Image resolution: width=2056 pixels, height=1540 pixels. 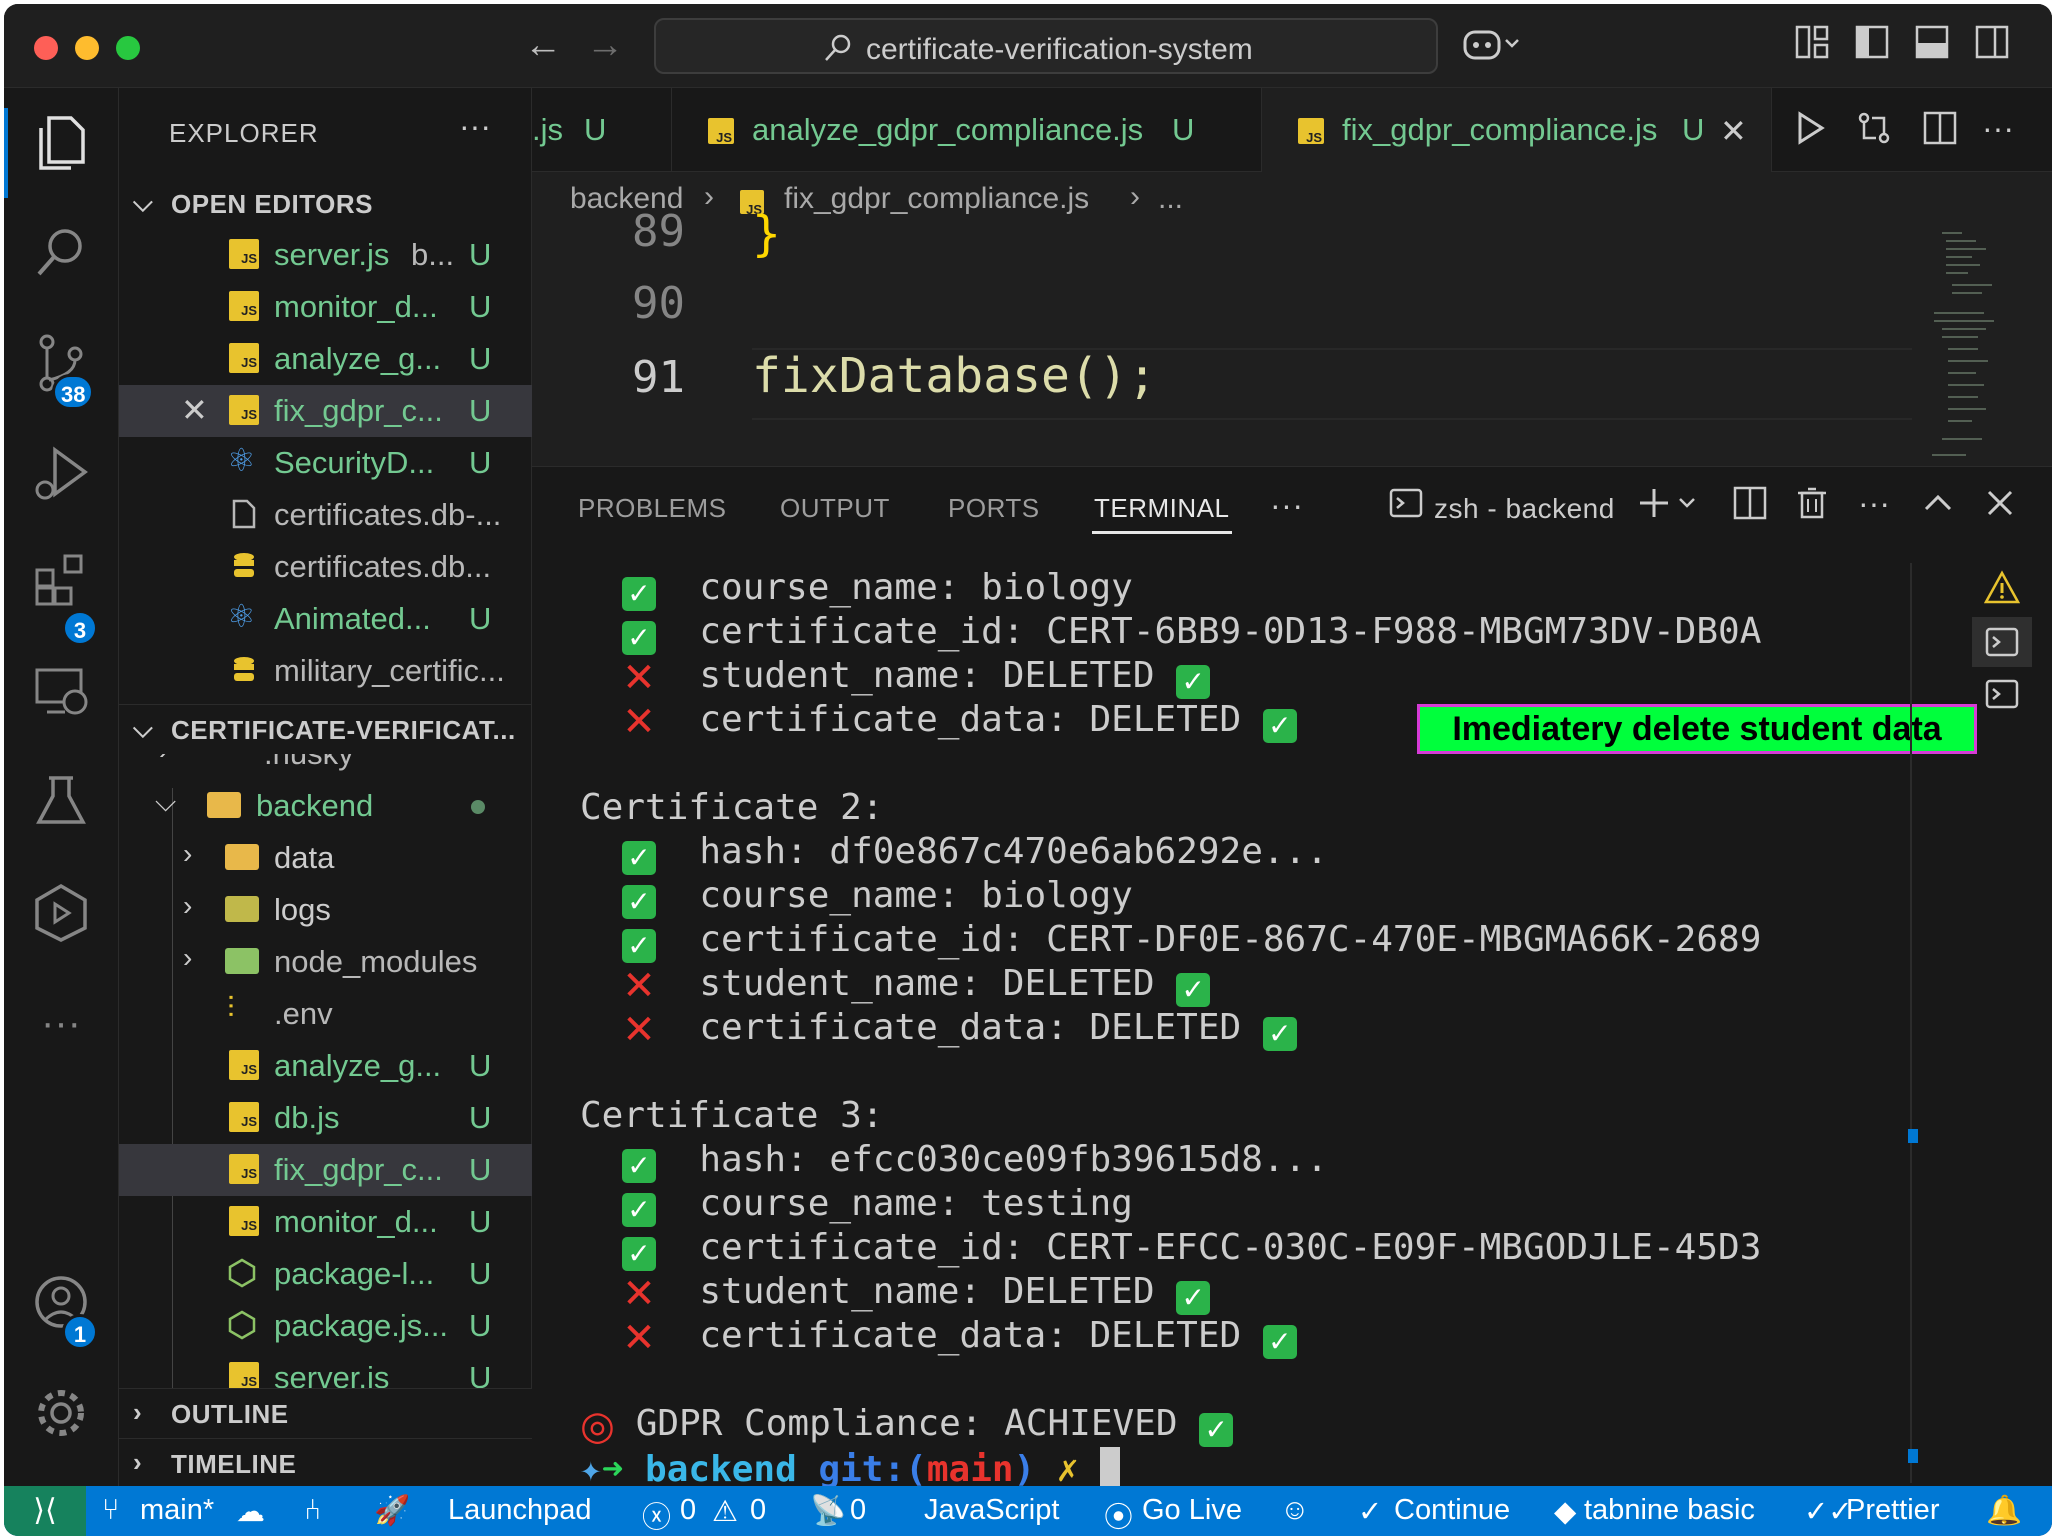 What do you see at coordinates (991, 1510) in the screenshot?
I see `language-mode: JavaScript` at bounding box center [991, 1510].